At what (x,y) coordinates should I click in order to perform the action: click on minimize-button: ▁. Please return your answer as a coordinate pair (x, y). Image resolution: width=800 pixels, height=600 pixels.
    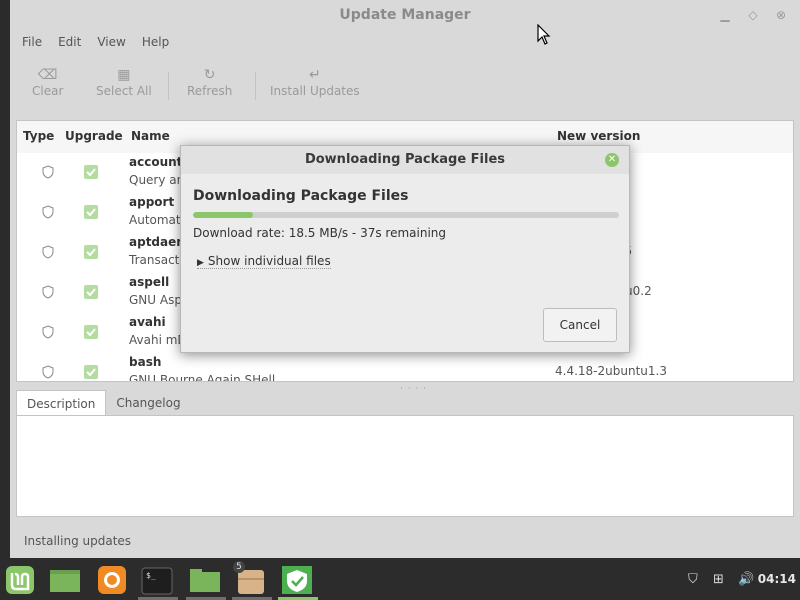
    Looking at the image, I should click on (725, 15).